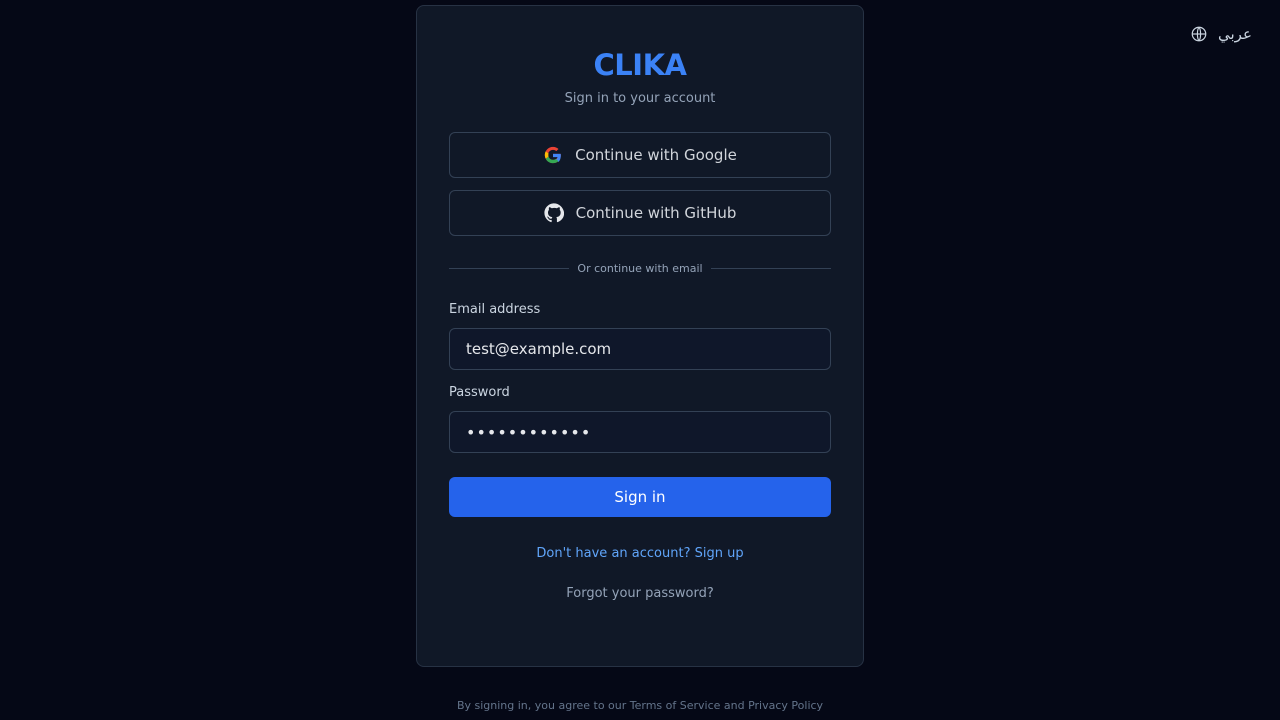 This screenshot has height=720, width=1280. Describe the element at coordinates (554, 213) in the screenshot. I see `github-icon` at that location.